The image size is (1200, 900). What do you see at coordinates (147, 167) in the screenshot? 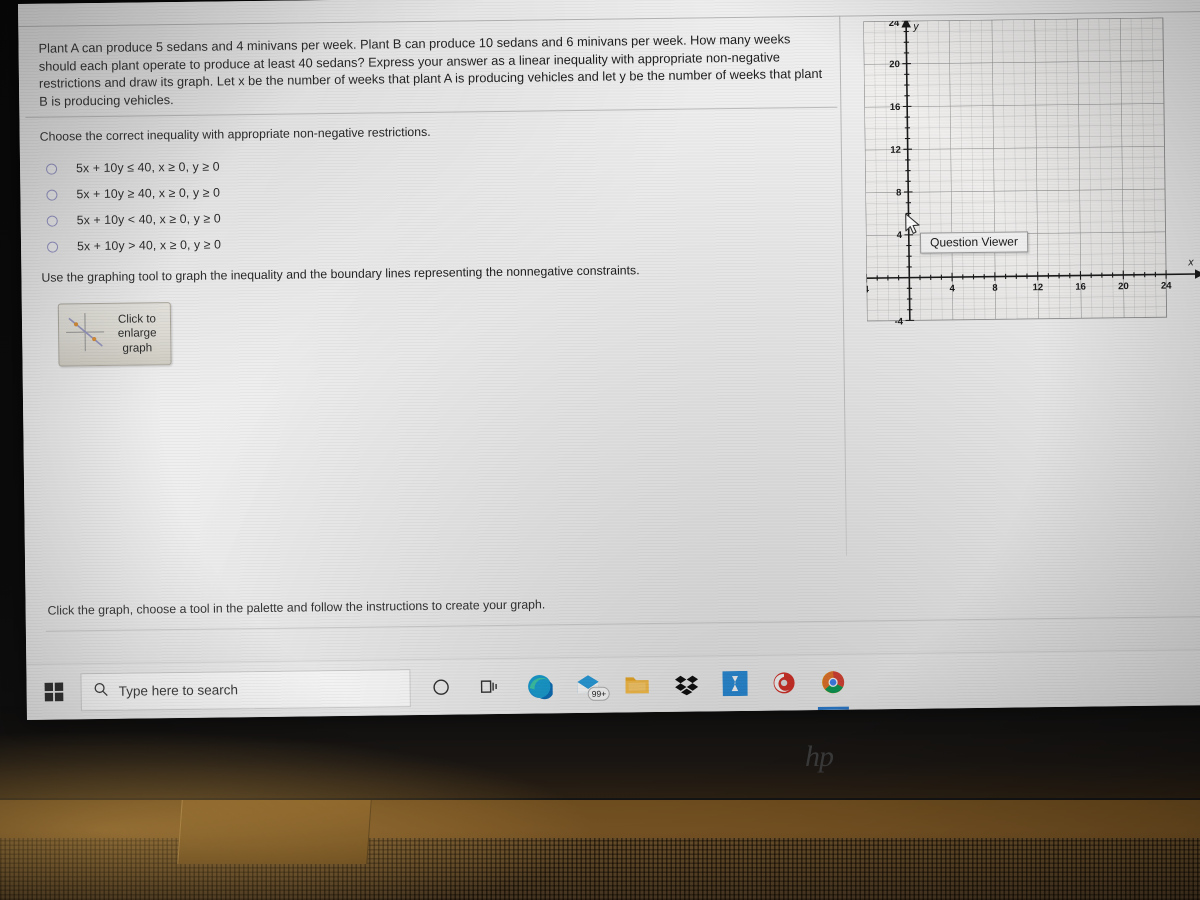
I see `answer-choice-a-label: 5x + 10y ≤ 40, x ≥ 0, y ≥ 0` at bounding box center [147, 167].